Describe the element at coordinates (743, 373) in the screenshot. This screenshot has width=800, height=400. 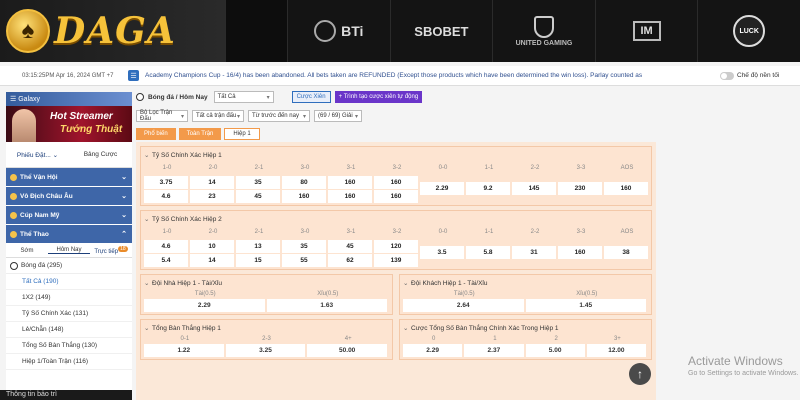
I see `watermark-line2: Go to Settings to activate Windows.` at that location.